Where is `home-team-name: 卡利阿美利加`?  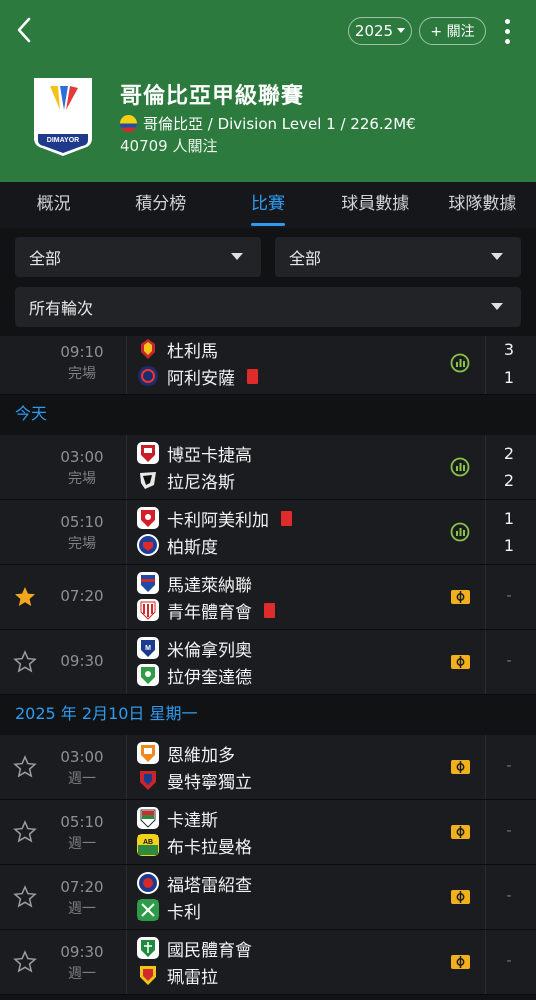 home-team-name: 卡利阿美利加 is located at coordinates (218, 520).